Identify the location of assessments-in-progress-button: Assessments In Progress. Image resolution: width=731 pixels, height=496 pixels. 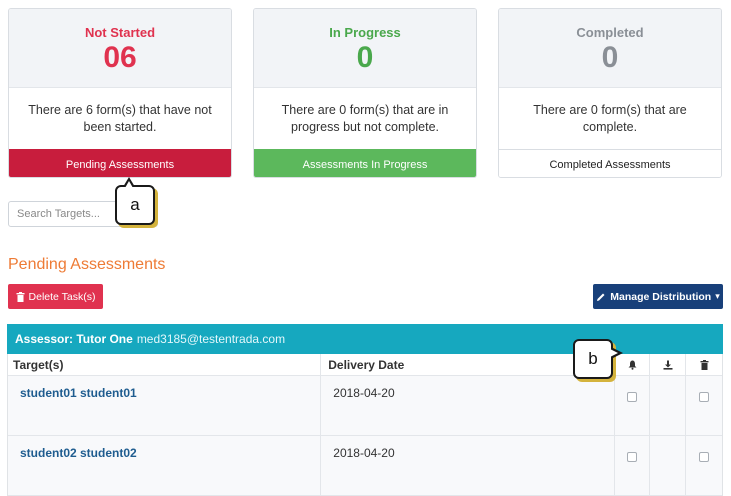
(365, 163).